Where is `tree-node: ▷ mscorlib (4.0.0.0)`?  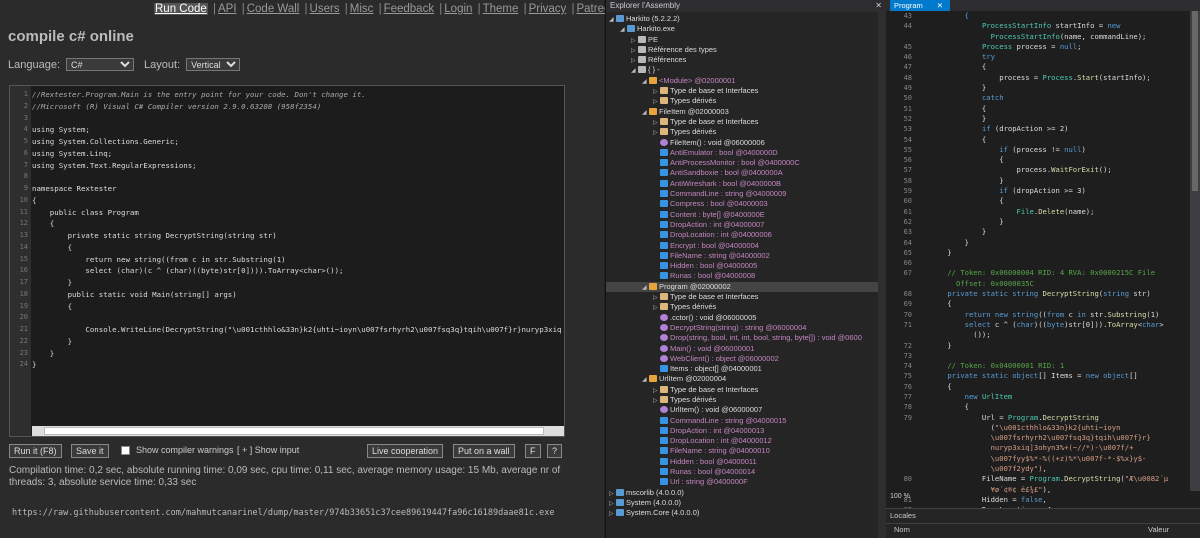
tree-node: ▷ mscorlib (4.0.0.0) is located at coordinates (742, 493).